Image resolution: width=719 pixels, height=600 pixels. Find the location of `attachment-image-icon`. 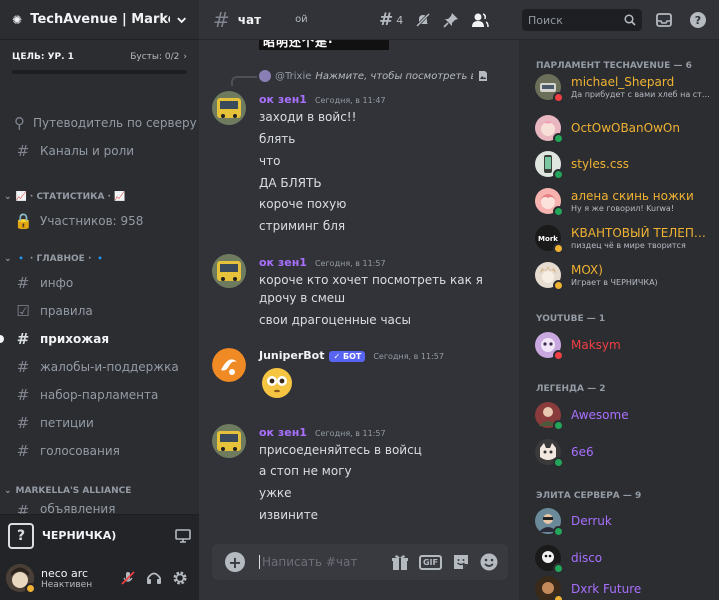

attachment-image-icon is located at coordinates (483, 76).